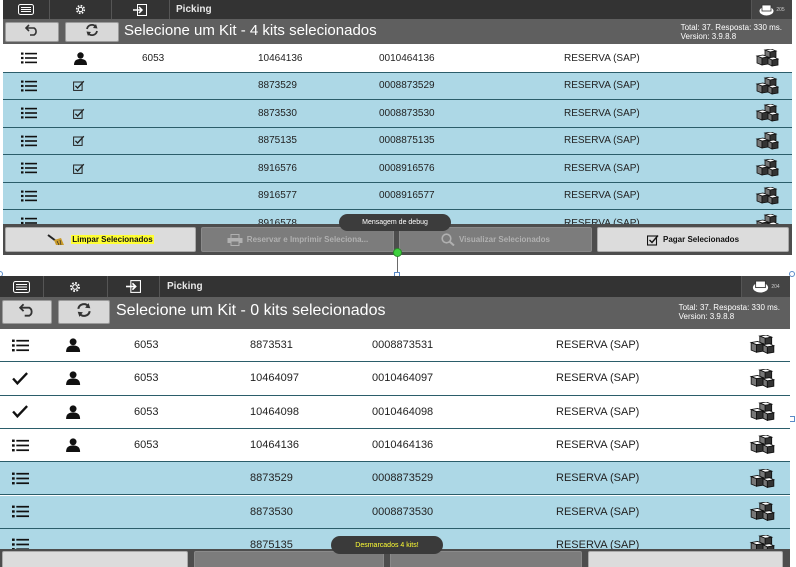  What do you see at coordinates (235, 239) in the screenshot?
I see `printer-icon` at bounding box center [235, 239].